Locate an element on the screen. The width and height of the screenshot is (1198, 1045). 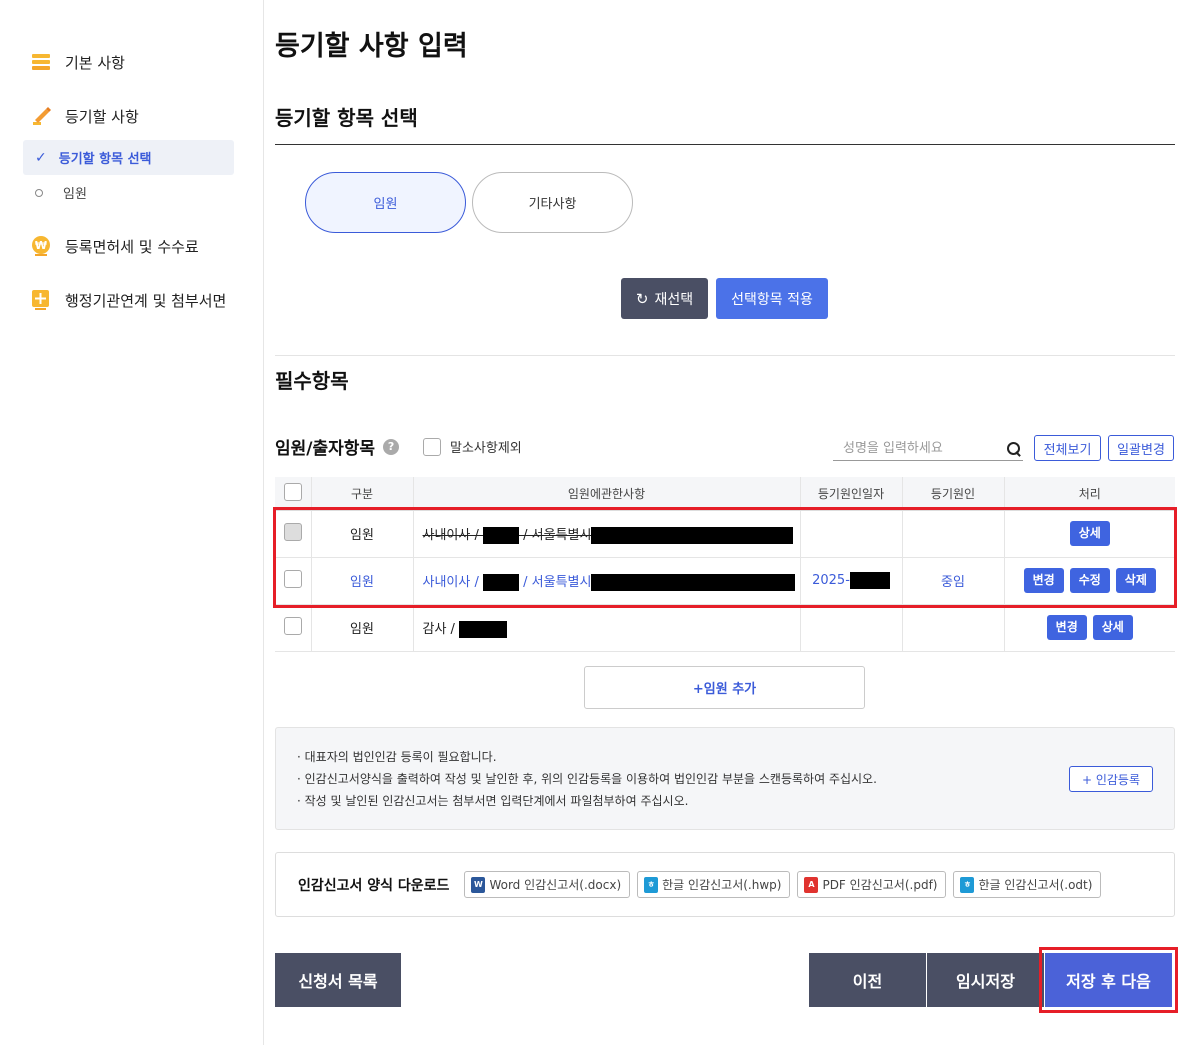
pdf-icon: A is located at coordinates (811, 884).